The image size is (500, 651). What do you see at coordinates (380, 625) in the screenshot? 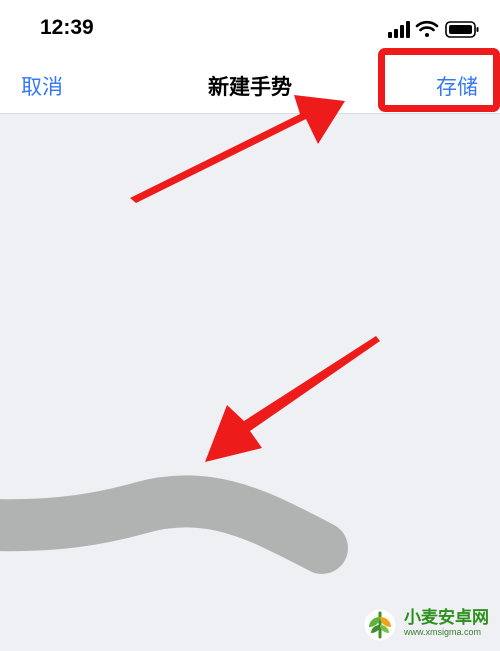
I see `watermark-logo-icon` at bounding box center [380, 625].